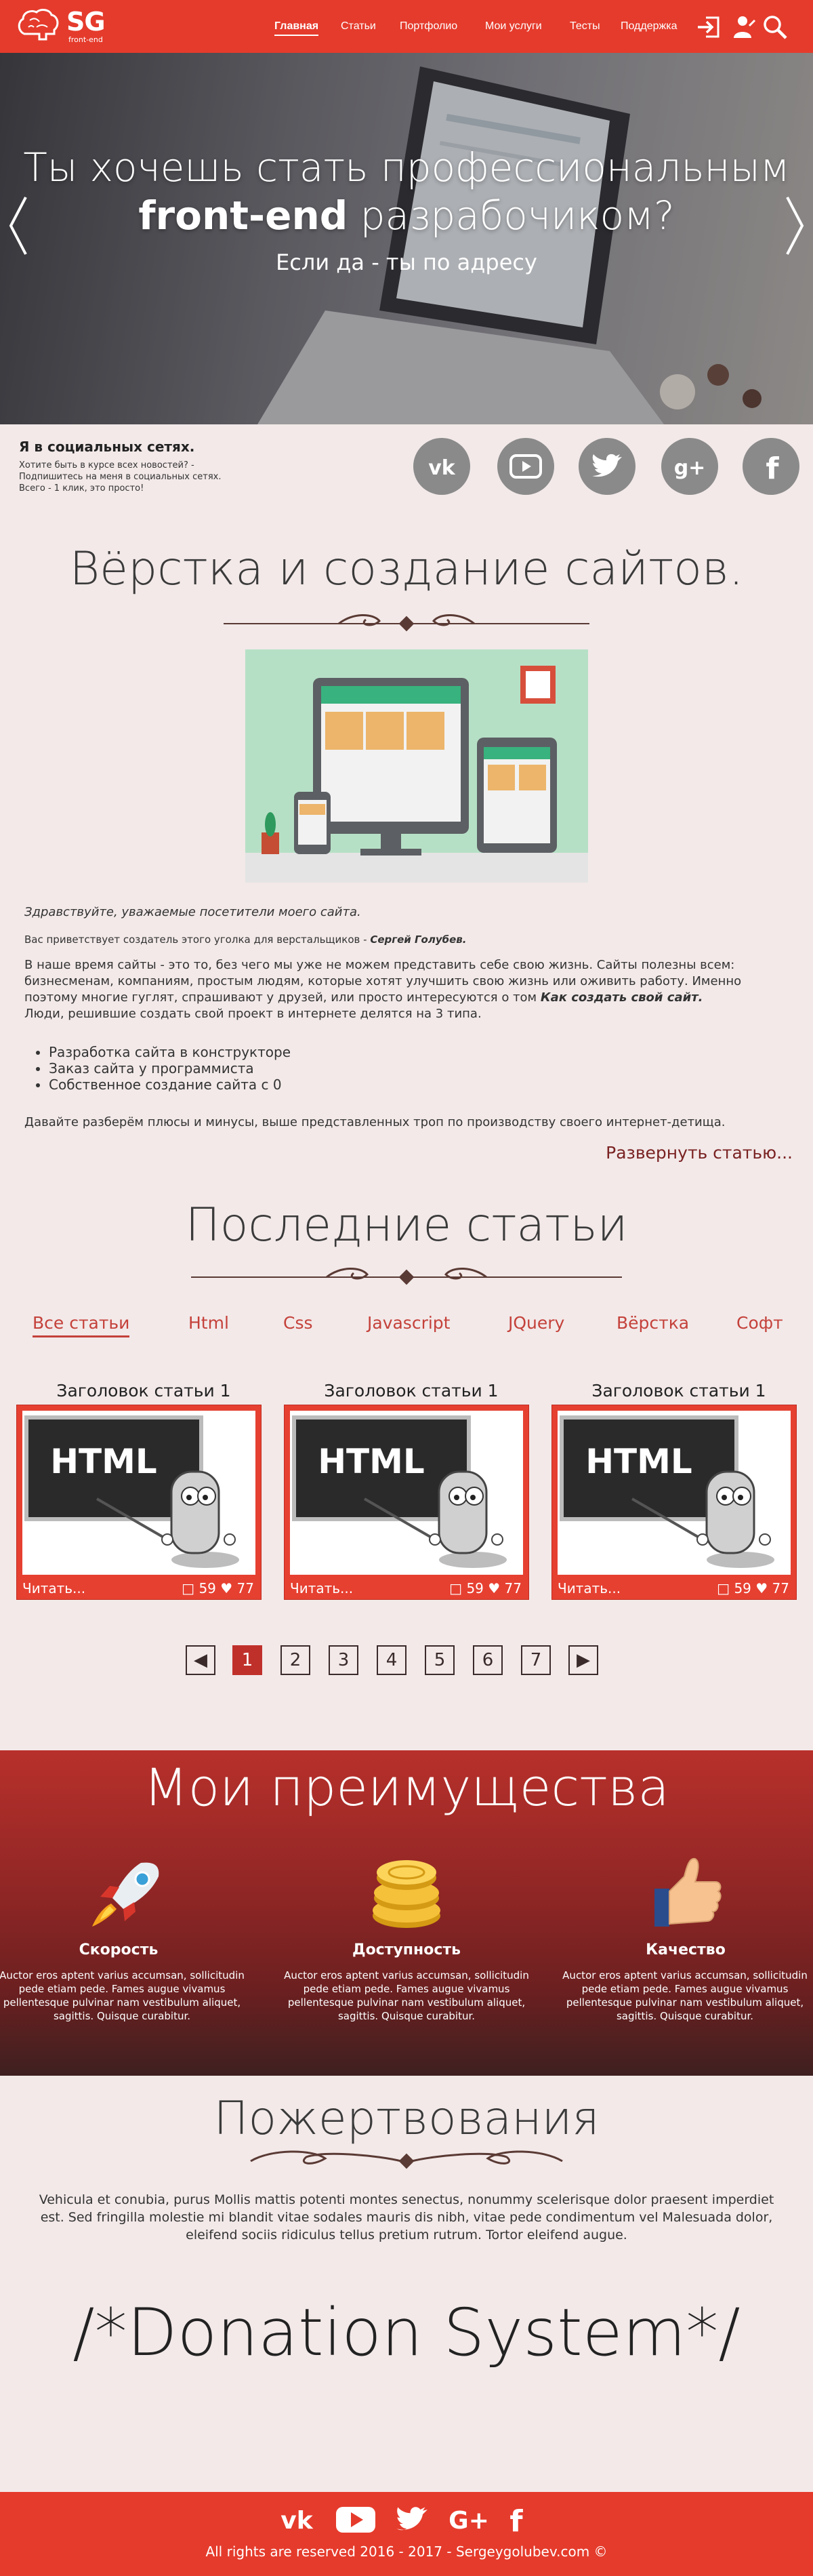 This screenshot has height=2576, width=813. Describe the element at coordinates (107, 447) in the screenshot. I see `social-title: Я в социальных сетях.` at that location.